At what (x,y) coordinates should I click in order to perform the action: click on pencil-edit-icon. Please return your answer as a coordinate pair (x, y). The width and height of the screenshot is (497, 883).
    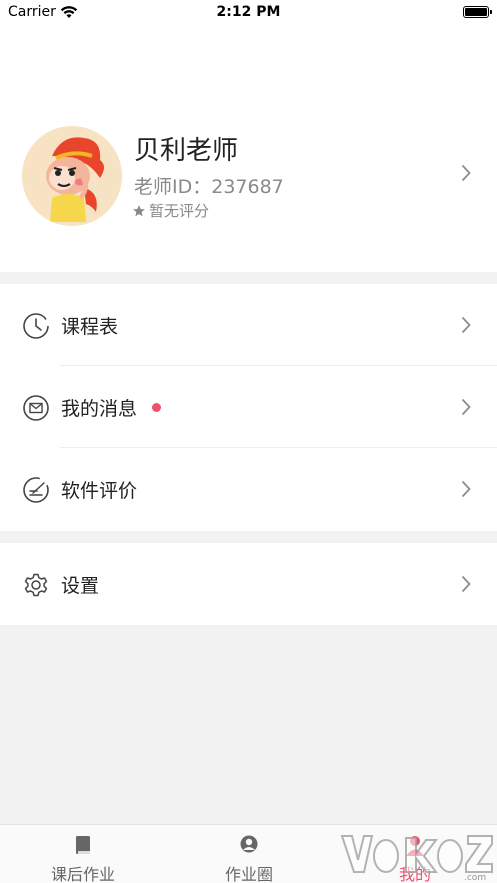
    Looking at the image, I should click on (36, 490).